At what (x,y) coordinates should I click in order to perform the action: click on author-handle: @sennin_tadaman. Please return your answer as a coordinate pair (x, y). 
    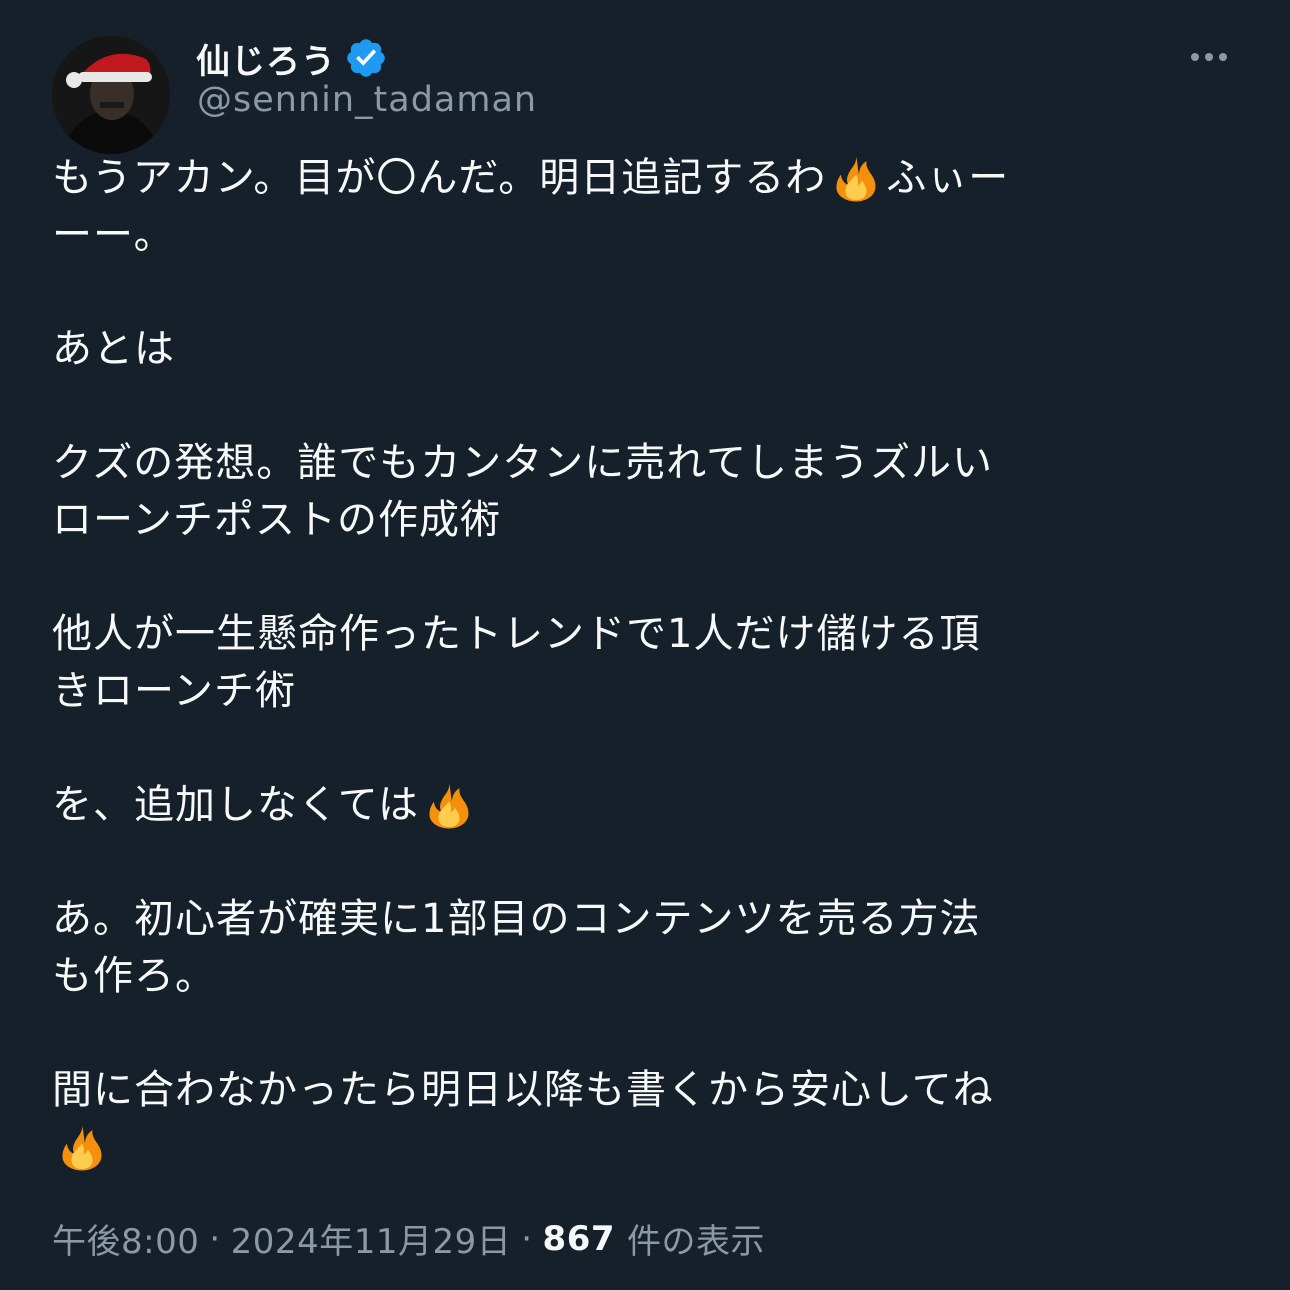
    Looking at the image, I should click on (367, 100).